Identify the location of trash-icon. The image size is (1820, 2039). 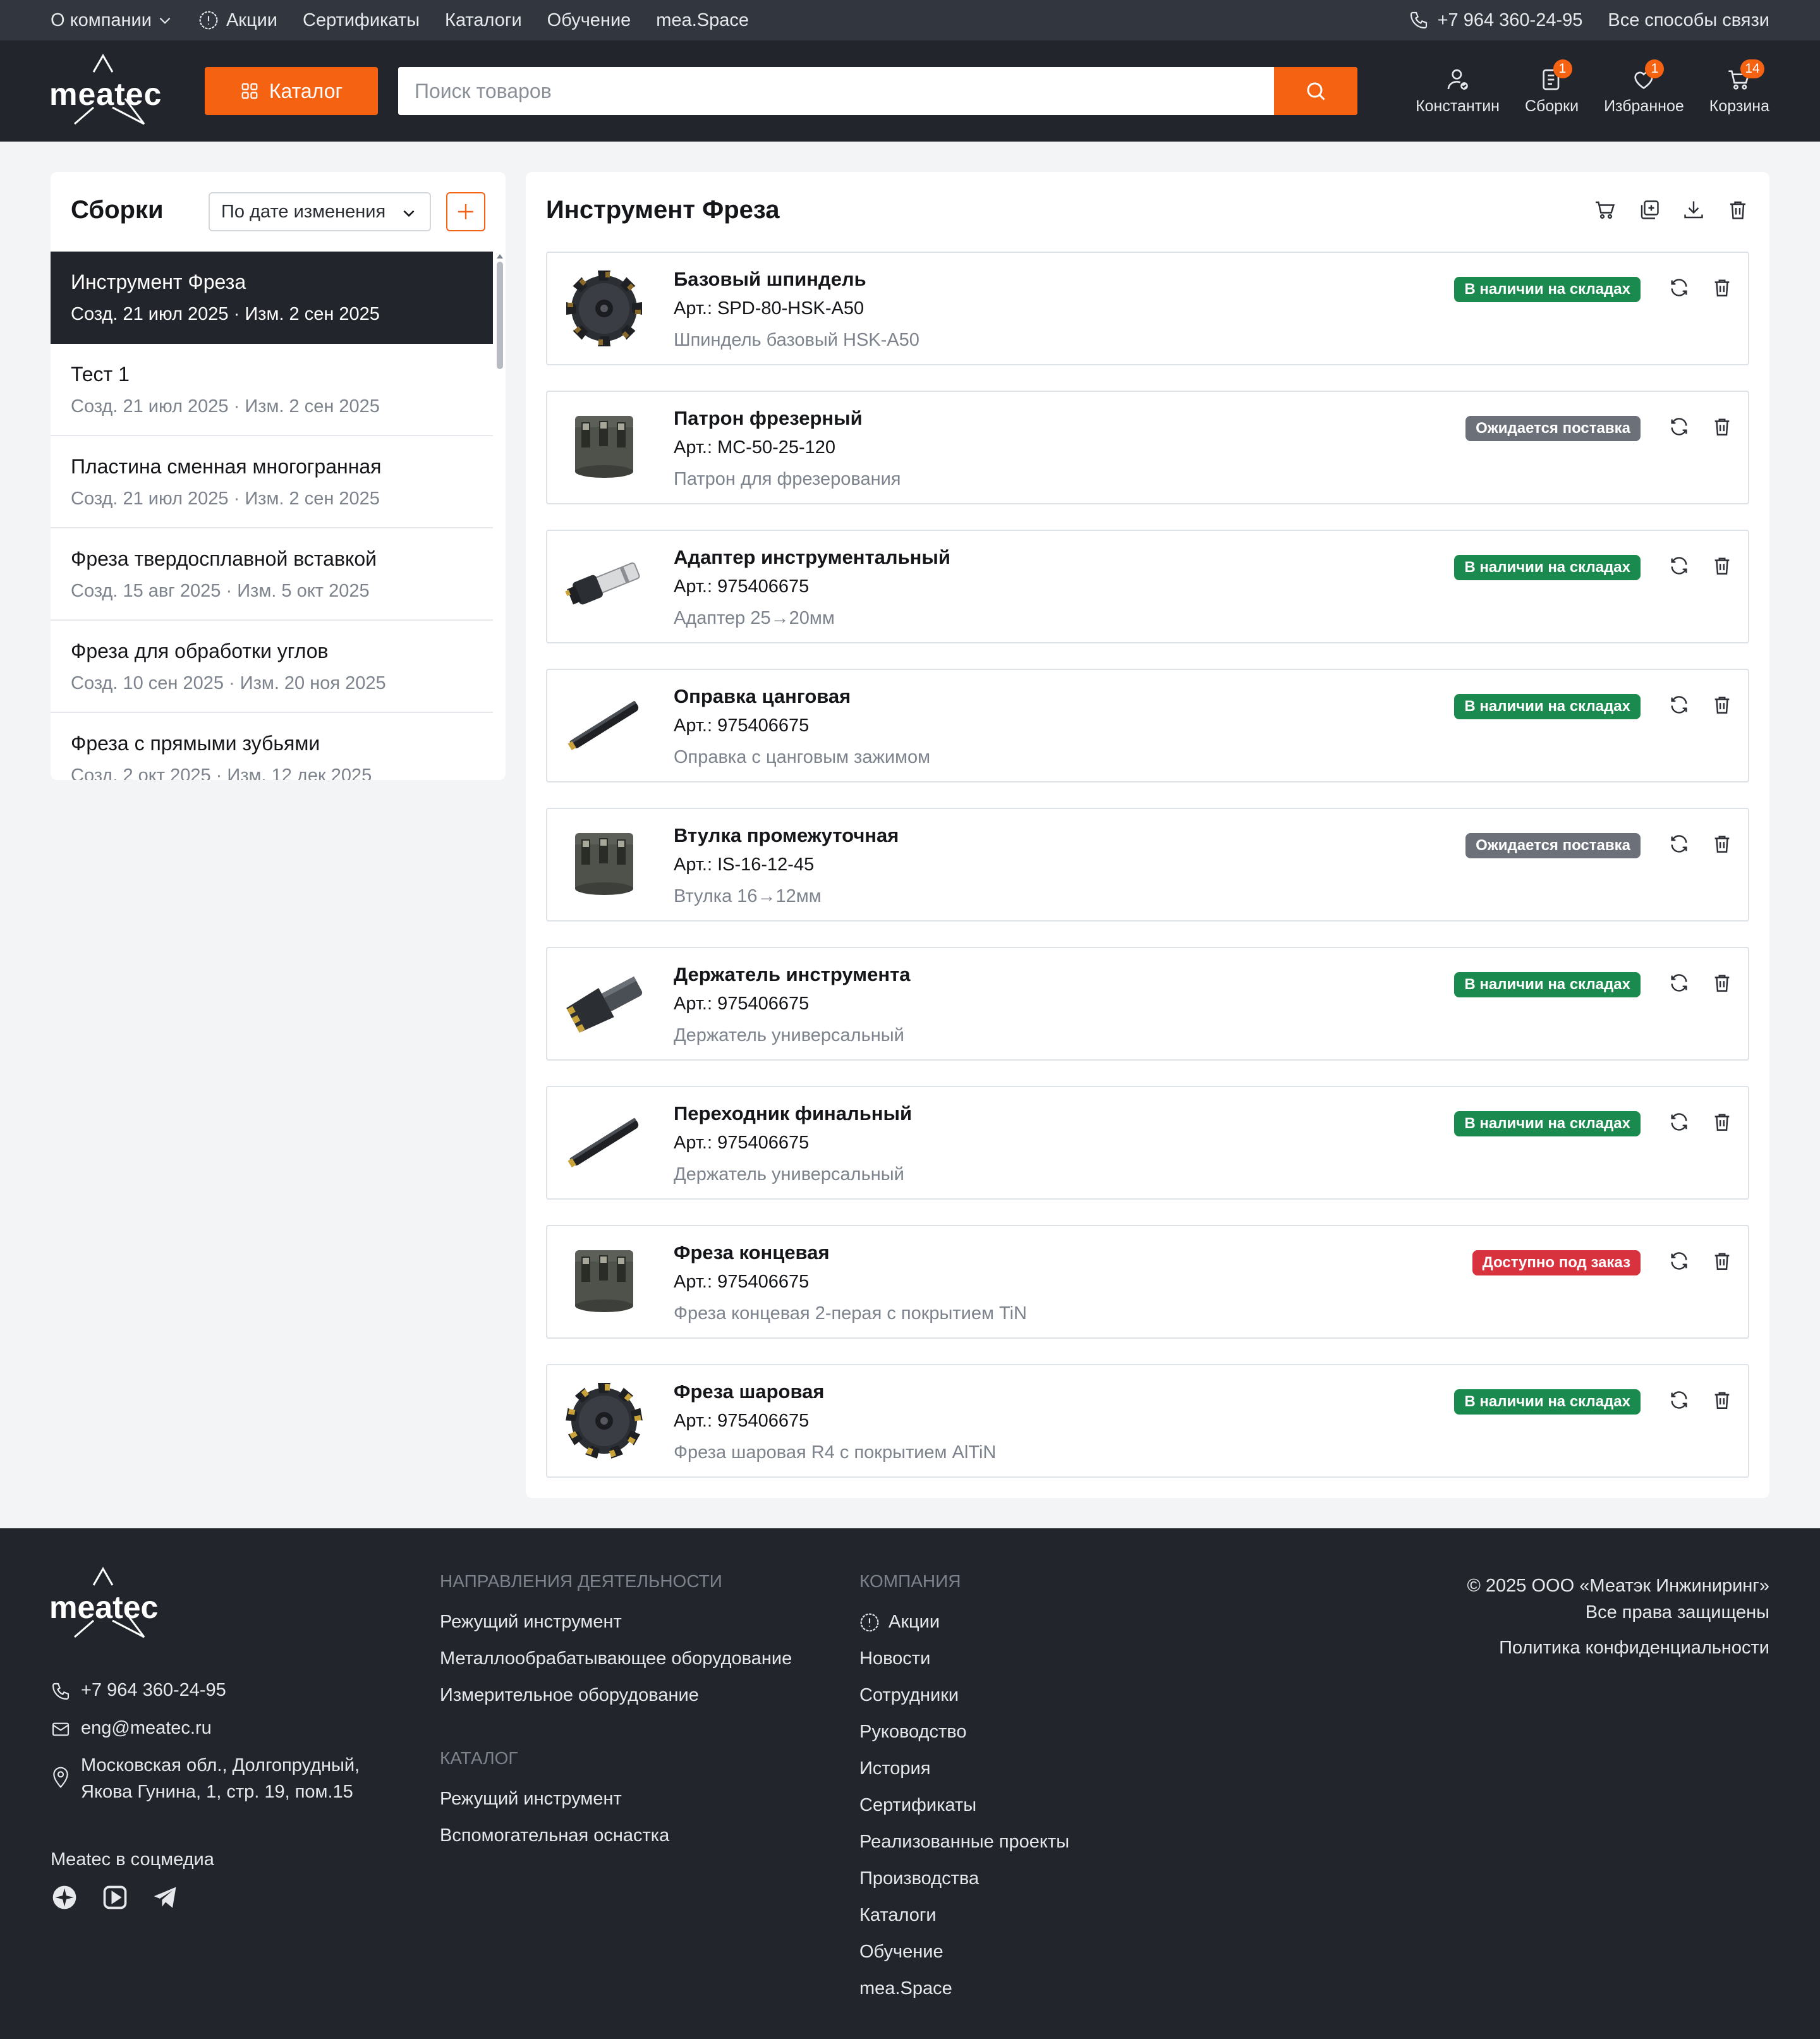
(1722, 1261).